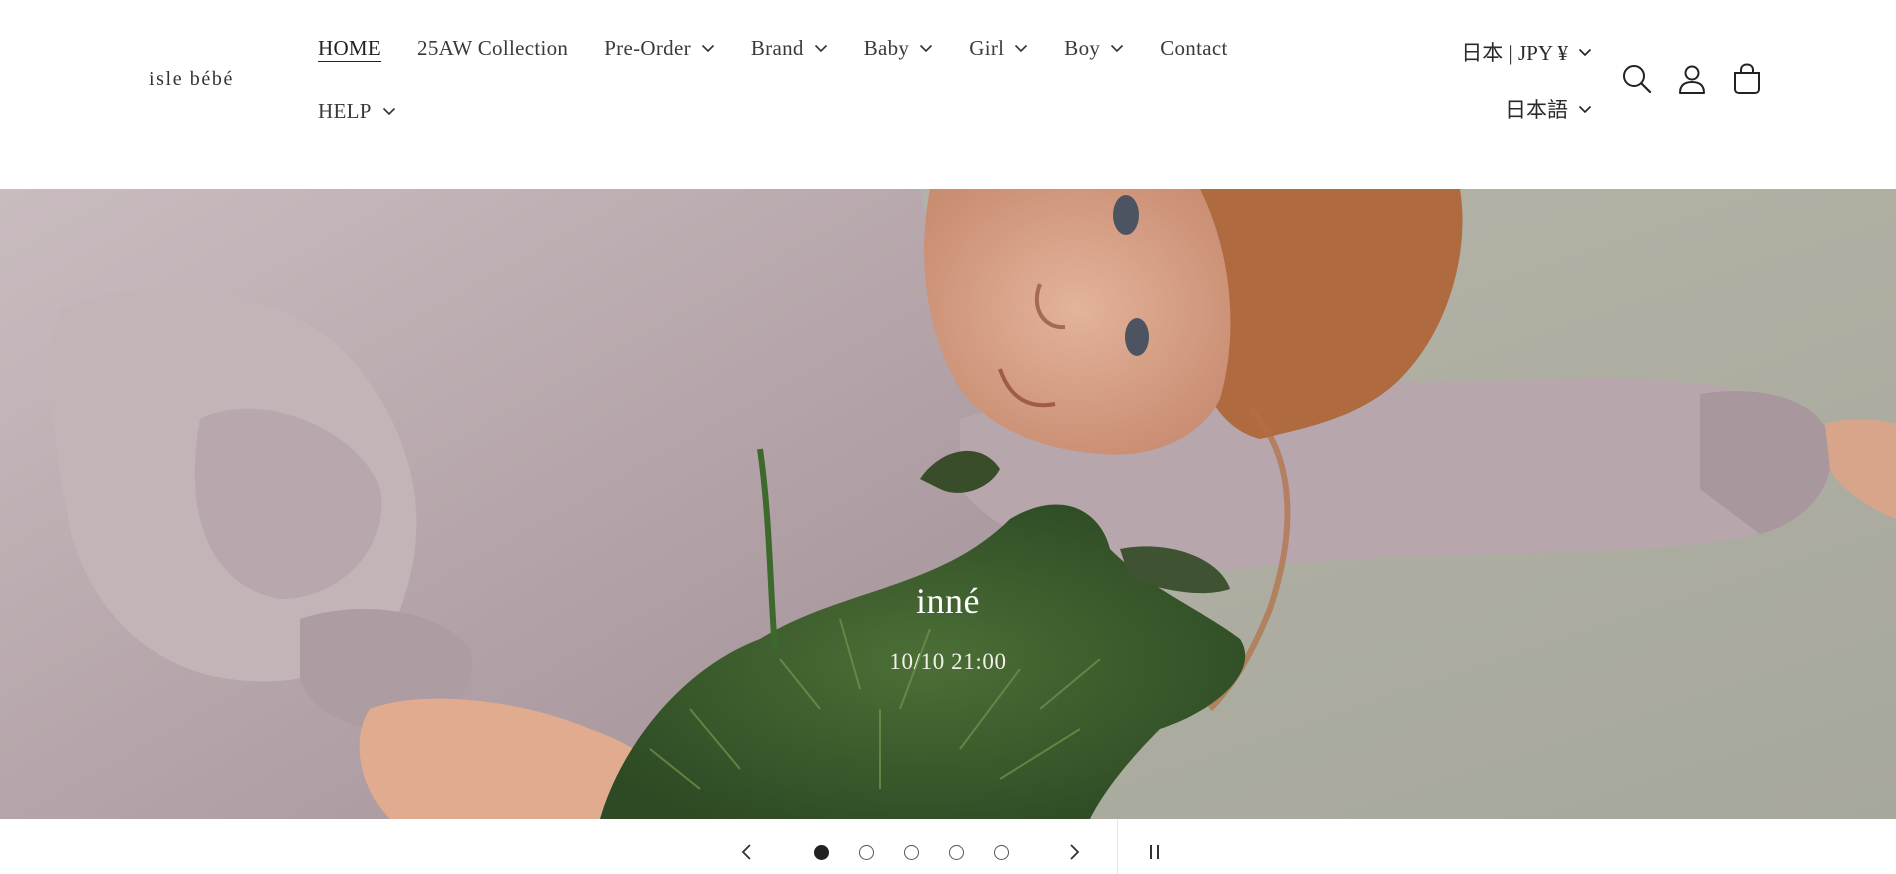  I want to click on nav-item-label: 25AW Collection, so click(493, 47).